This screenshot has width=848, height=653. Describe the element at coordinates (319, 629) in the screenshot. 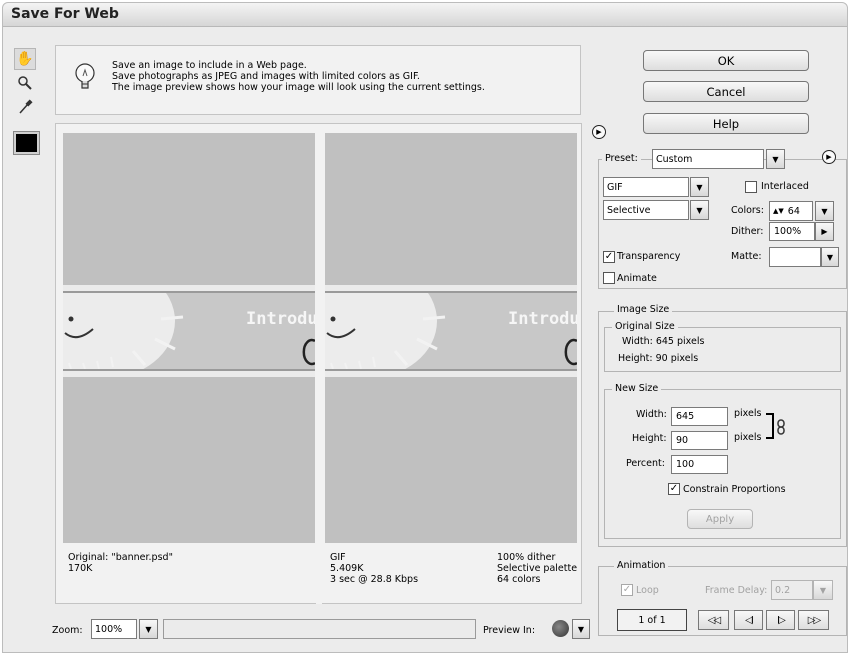

I see `status-bar` at that location.